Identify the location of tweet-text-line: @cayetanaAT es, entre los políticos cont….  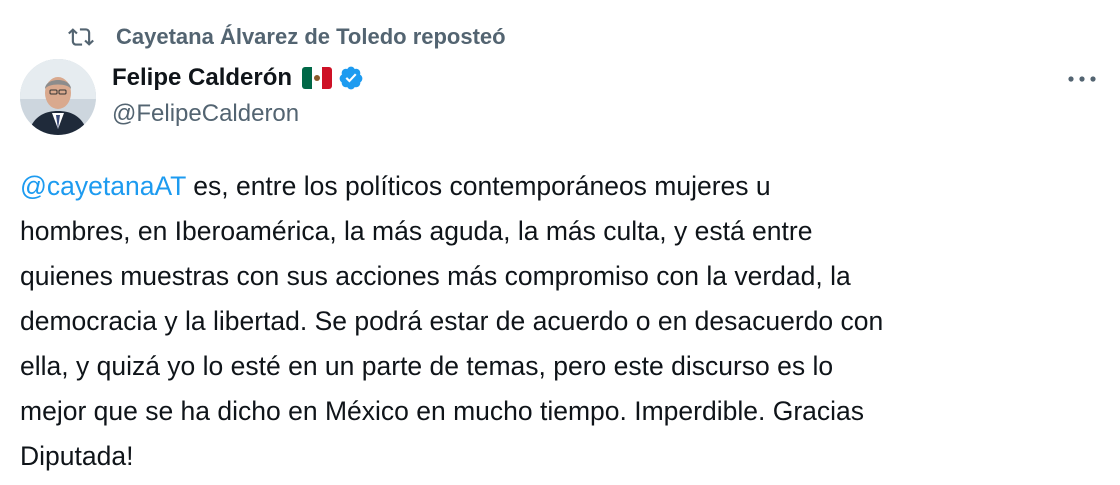
(560, 186).